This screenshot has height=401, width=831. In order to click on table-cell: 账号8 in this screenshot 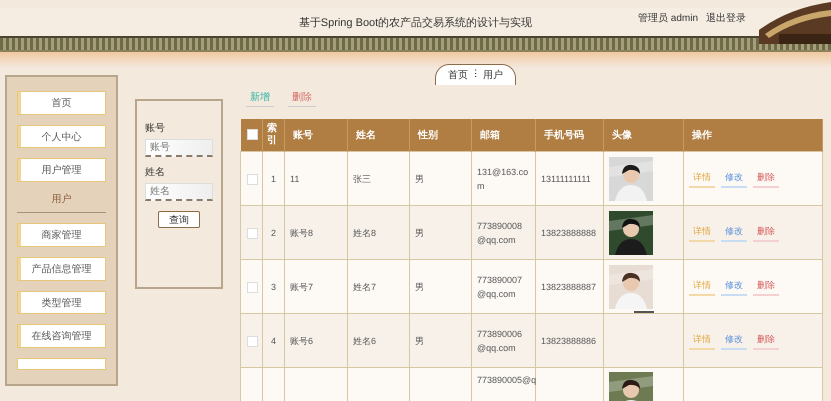, I will do `click(316, 233)`.